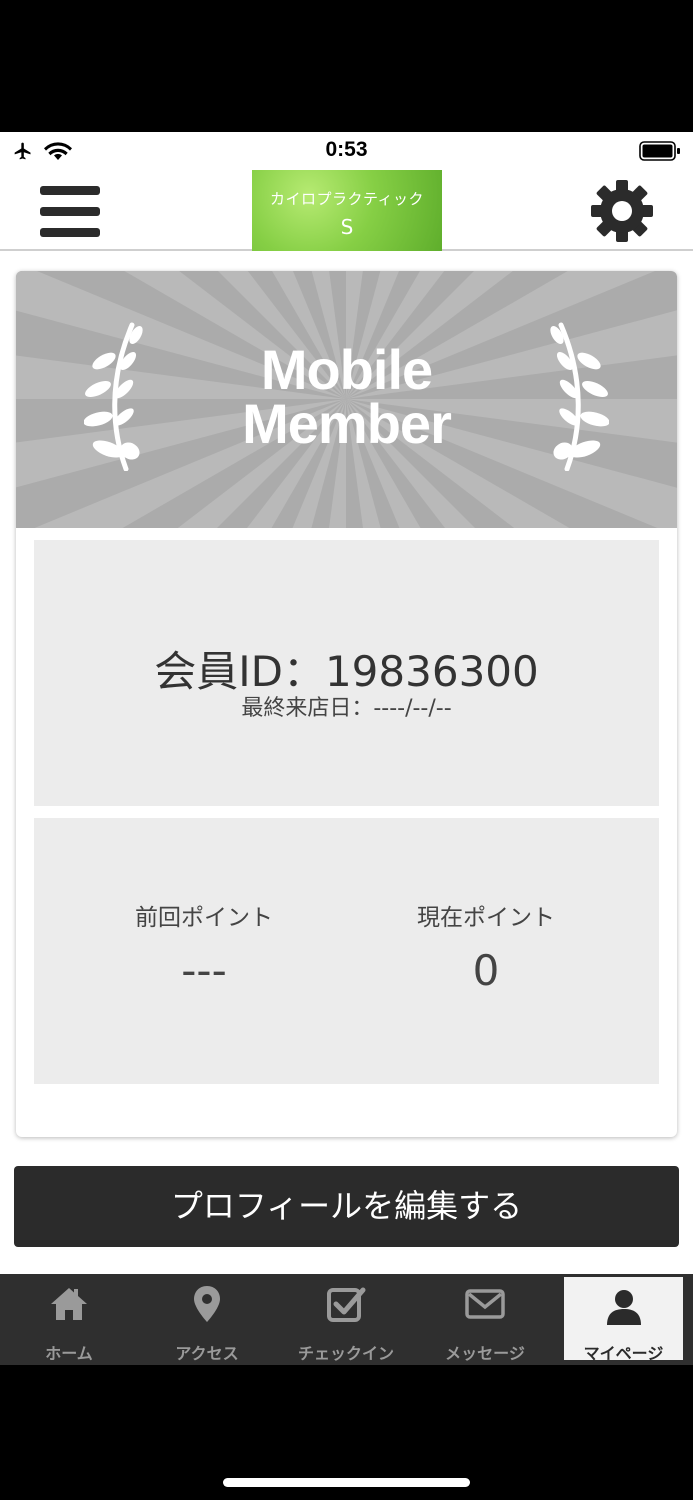 The image size is (693, 1500). Describe the element at coordinates (346, 708) in the screenshot. I see `last-visit-date: 最終来店日：----/--/--` at that location.